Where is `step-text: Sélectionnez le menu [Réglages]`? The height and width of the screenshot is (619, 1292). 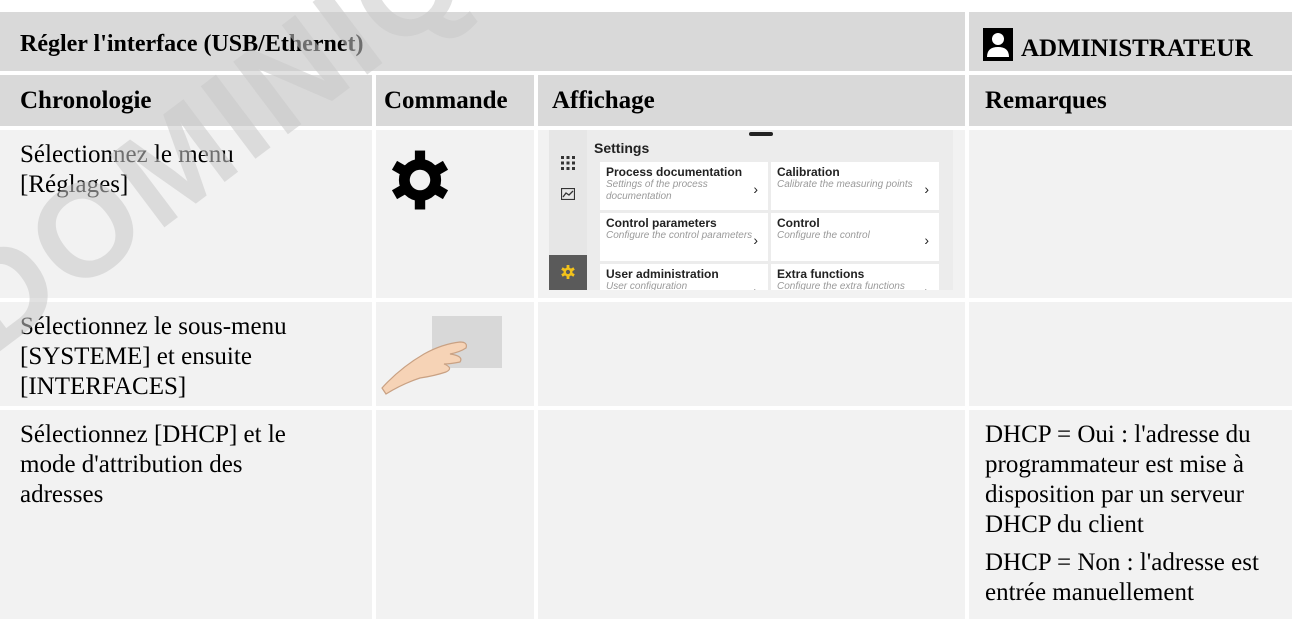 step-text: Sélectionnez le menu [Réglages] is located at coordinates (127, 169).